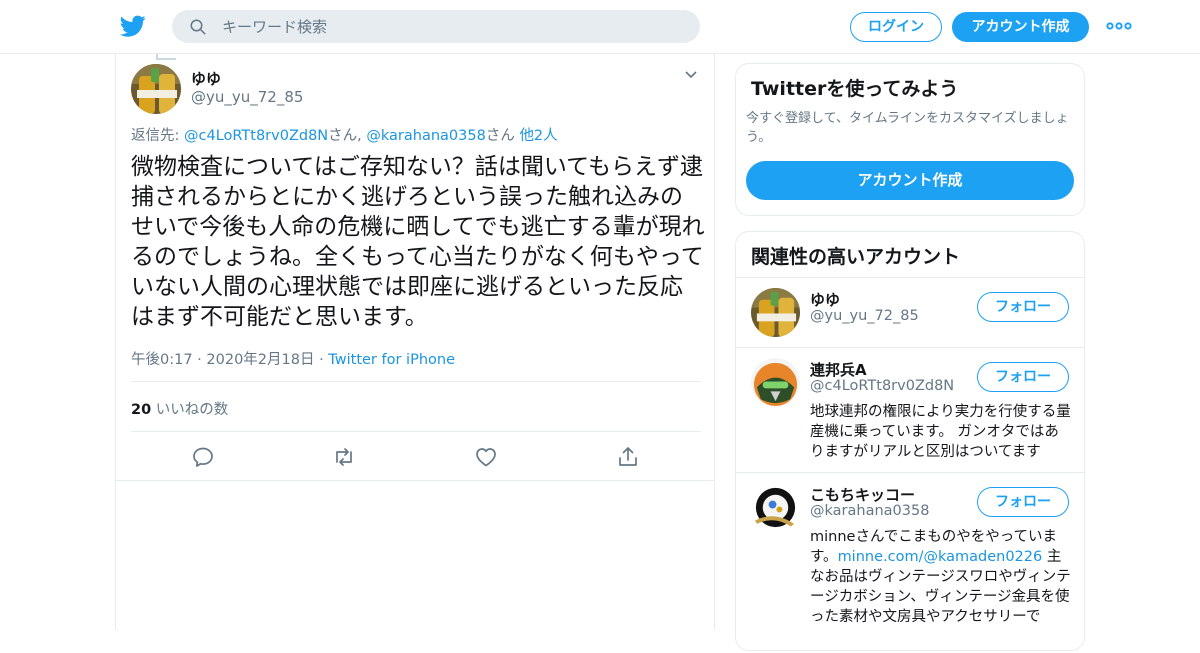 This screenshot has height=653, width=1200. What do you see at coordinates (247, 97) in the screenshot?
I see `author-handle: @yu_yu_72_85` at bounding box center [247, 97].